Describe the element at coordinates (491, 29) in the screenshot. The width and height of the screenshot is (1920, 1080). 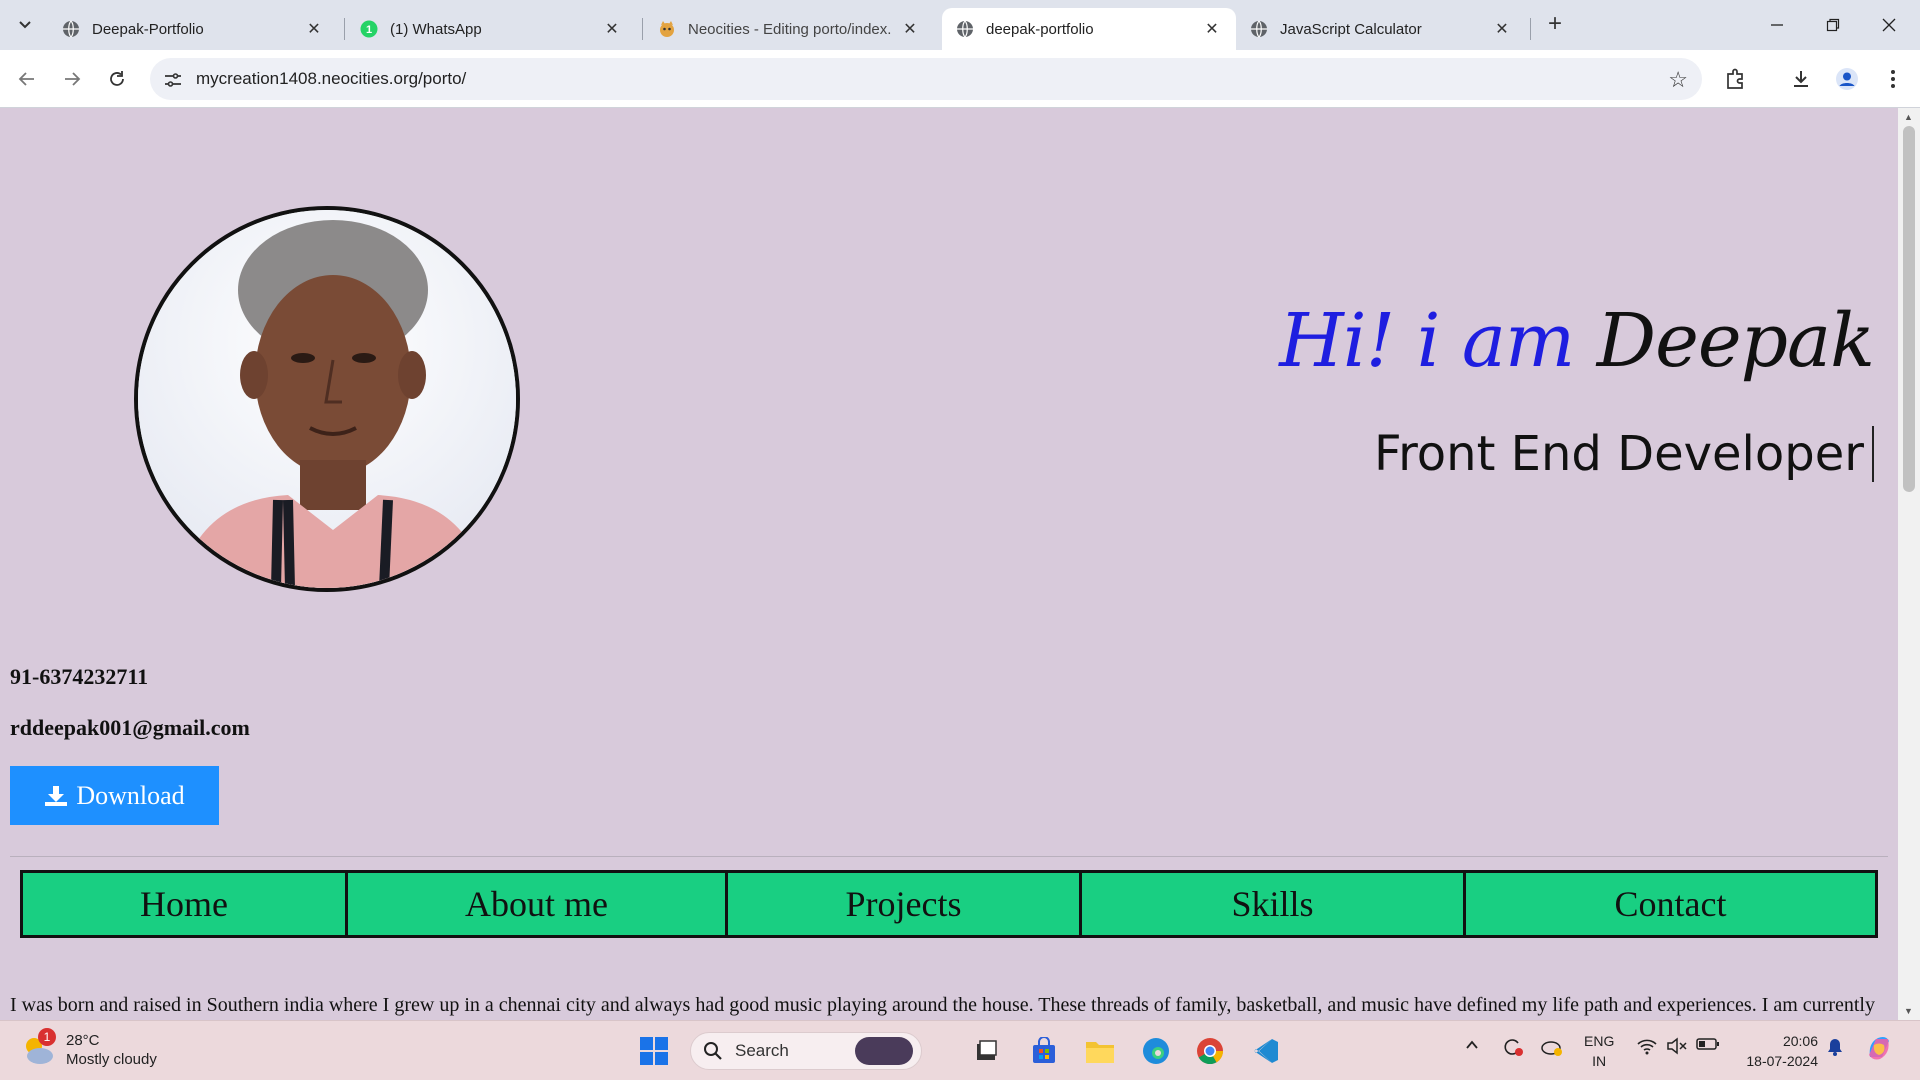
I see `tab-whatsapp: 1 (1) WhatsApp ✕` at that location.